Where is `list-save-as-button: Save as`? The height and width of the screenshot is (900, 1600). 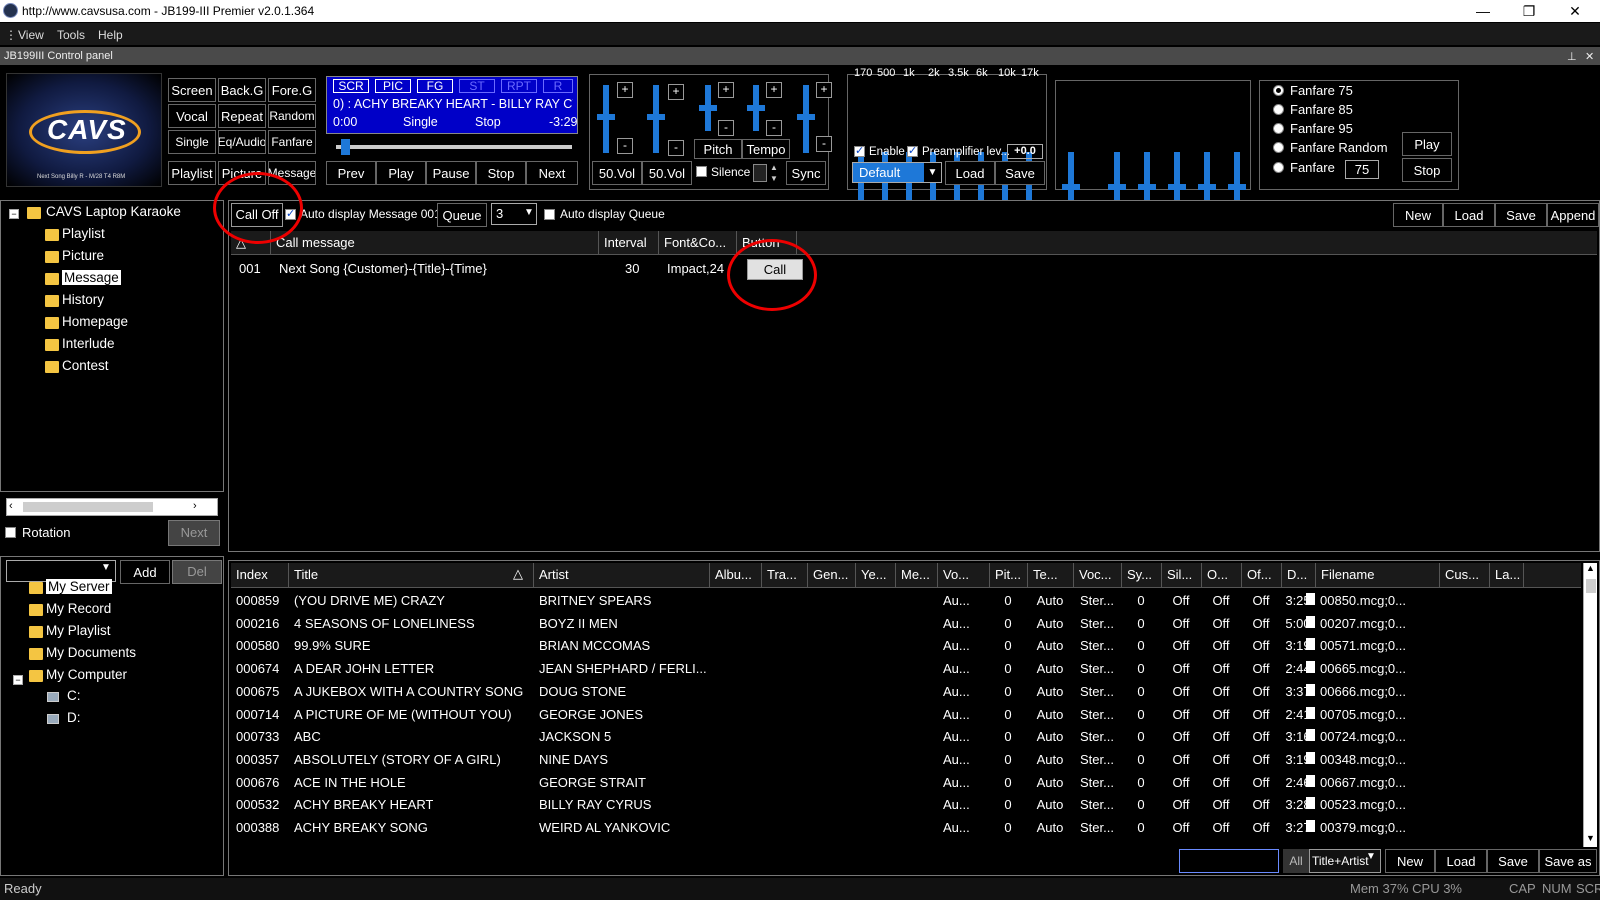
list-save-as-button: Save as is located at coordinates (1568, 861).